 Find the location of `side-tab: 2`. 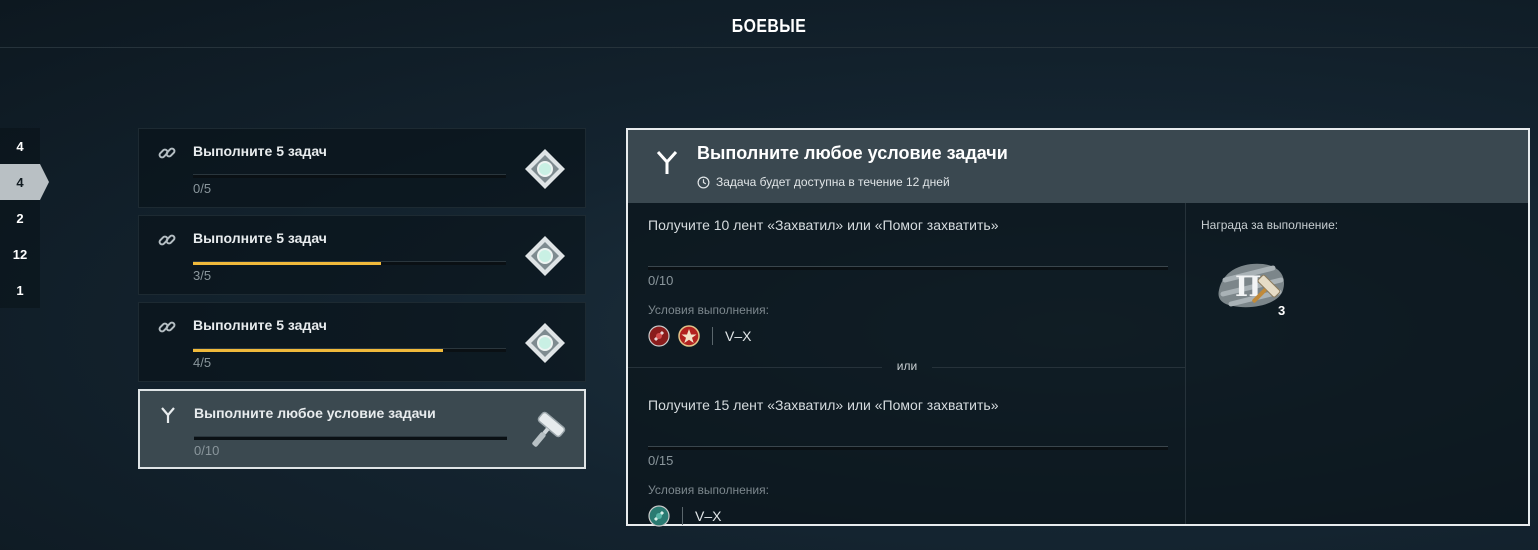

side-tab: 2 is located at coordinates (20, 218).